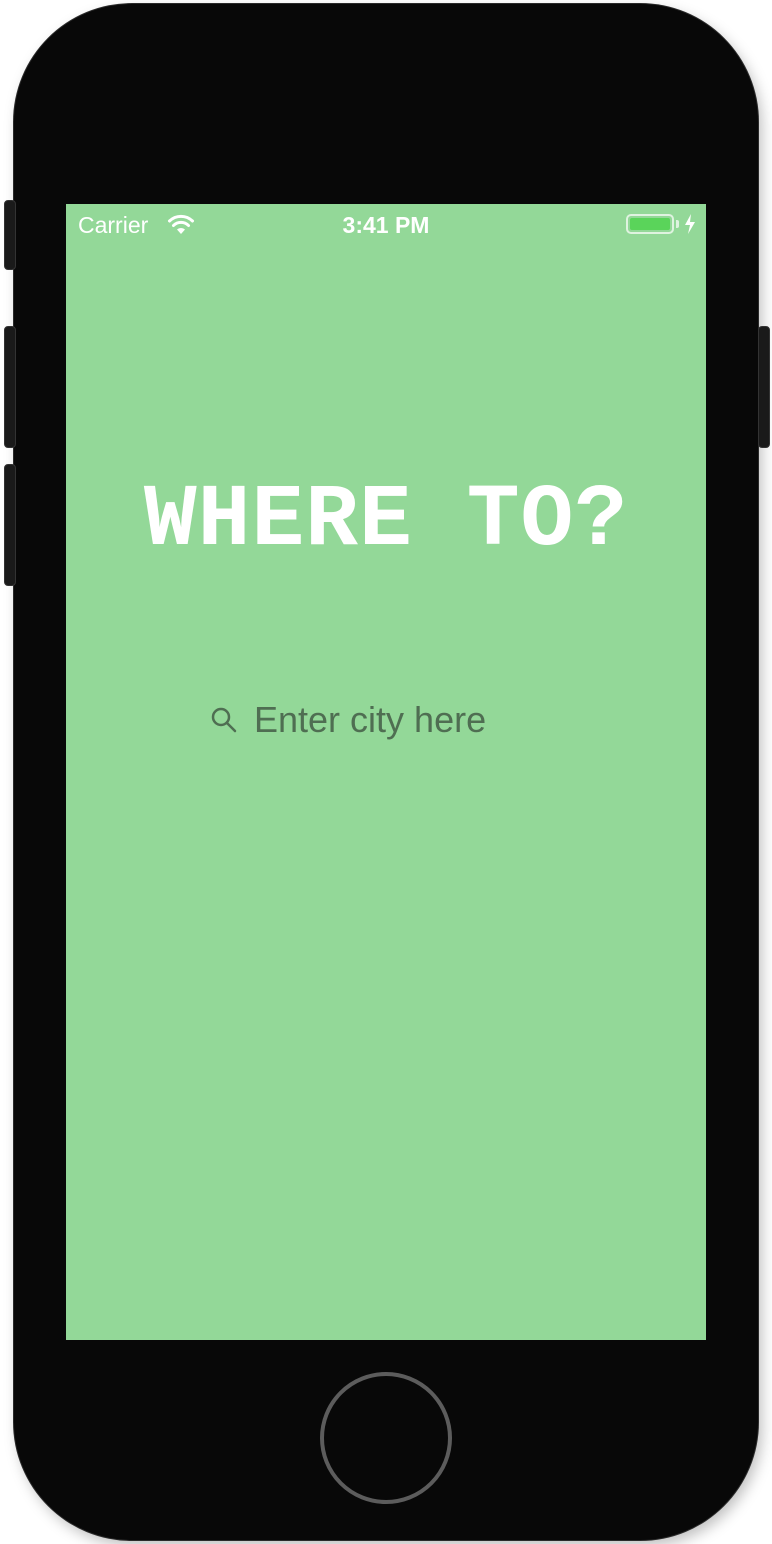  What do you see at coordinates (224, 720) in the screenshot?
I see `search-icon` at bounding box center [224, 720].